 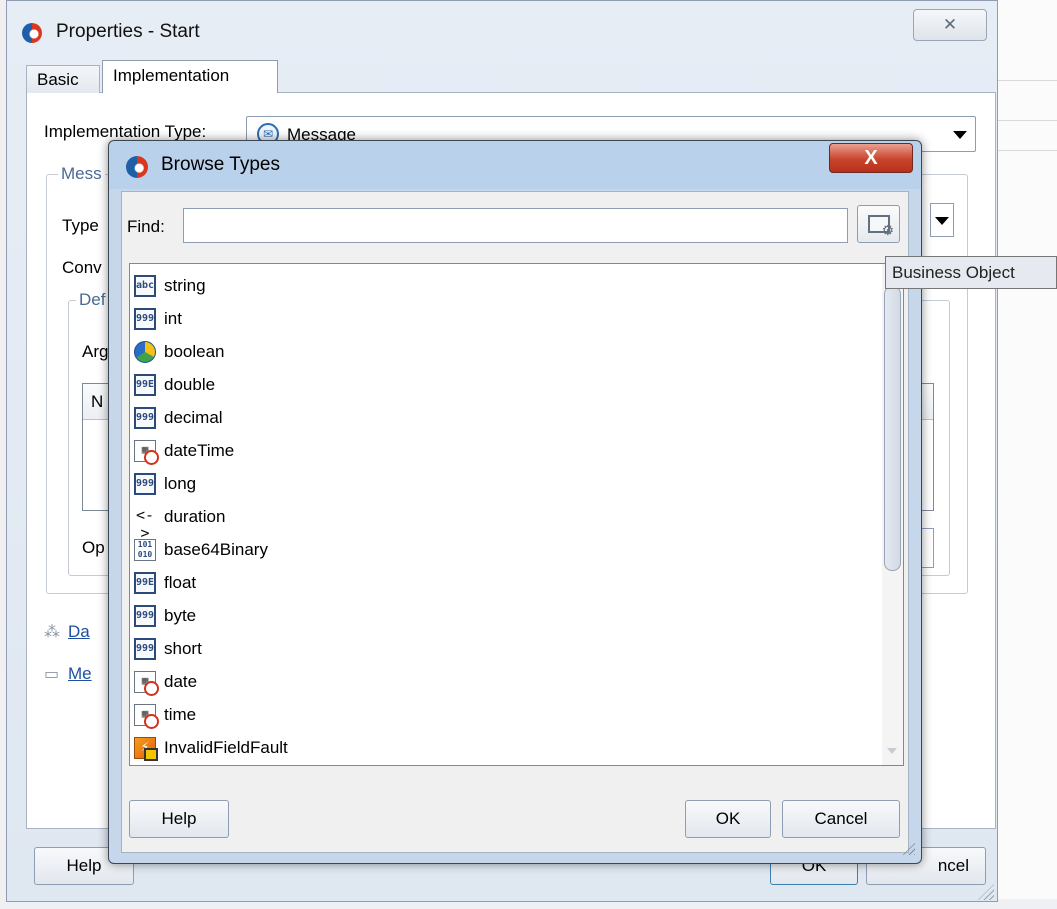 I want to click on list-item-label: string, so click(x=185, y=285).